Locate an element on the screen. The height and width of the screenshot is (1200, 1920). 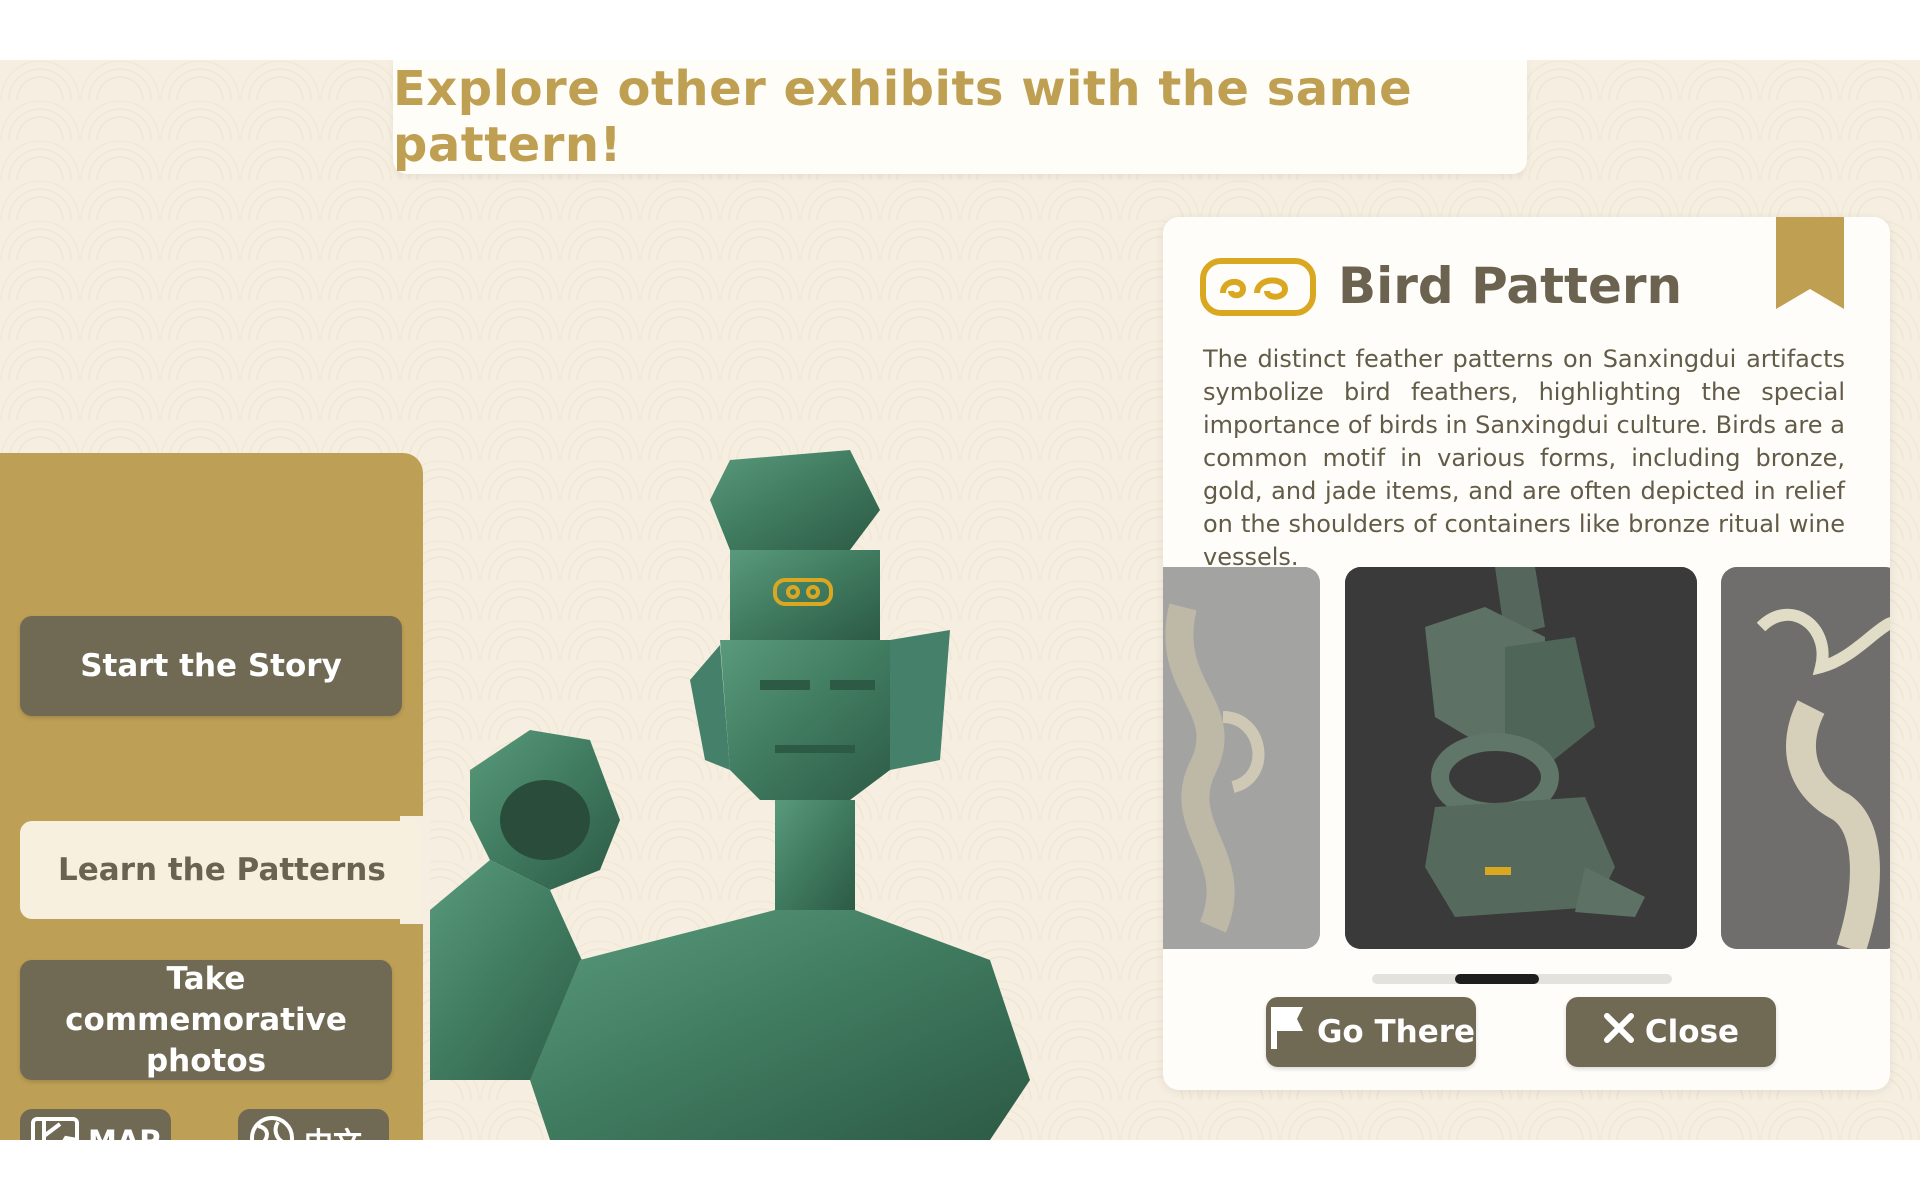
start-story-button: Start the Story is located at coordinates (211, 666).